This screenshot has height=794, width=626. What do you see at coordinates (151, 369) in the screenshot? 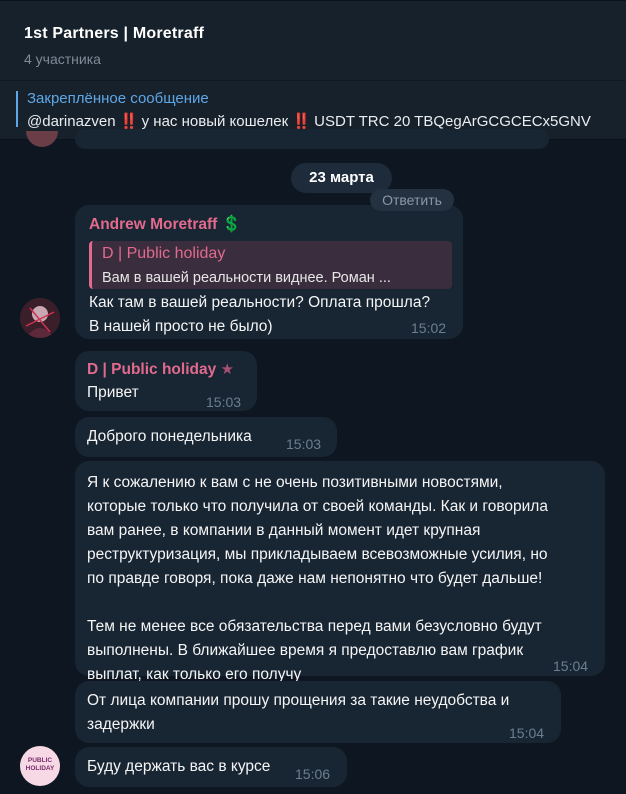
I see `sender-name: D | Public holiday` at bounding box center [151, 369].